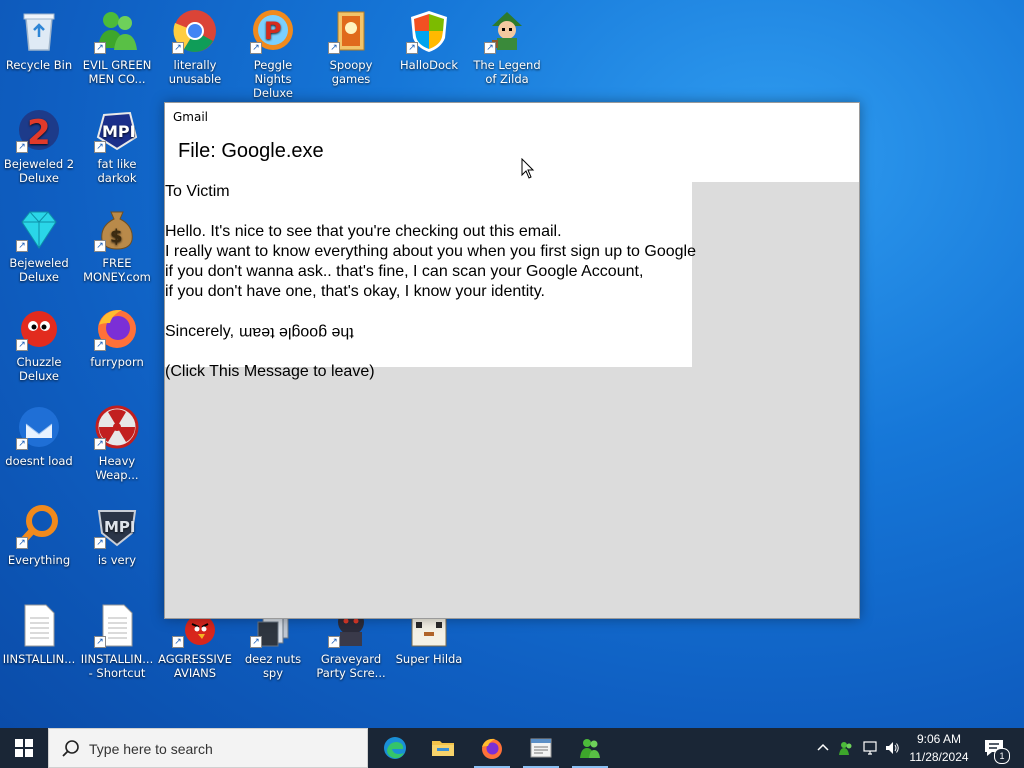  I want to click on diamond-gem-icon: ↗, so click(39, 229).